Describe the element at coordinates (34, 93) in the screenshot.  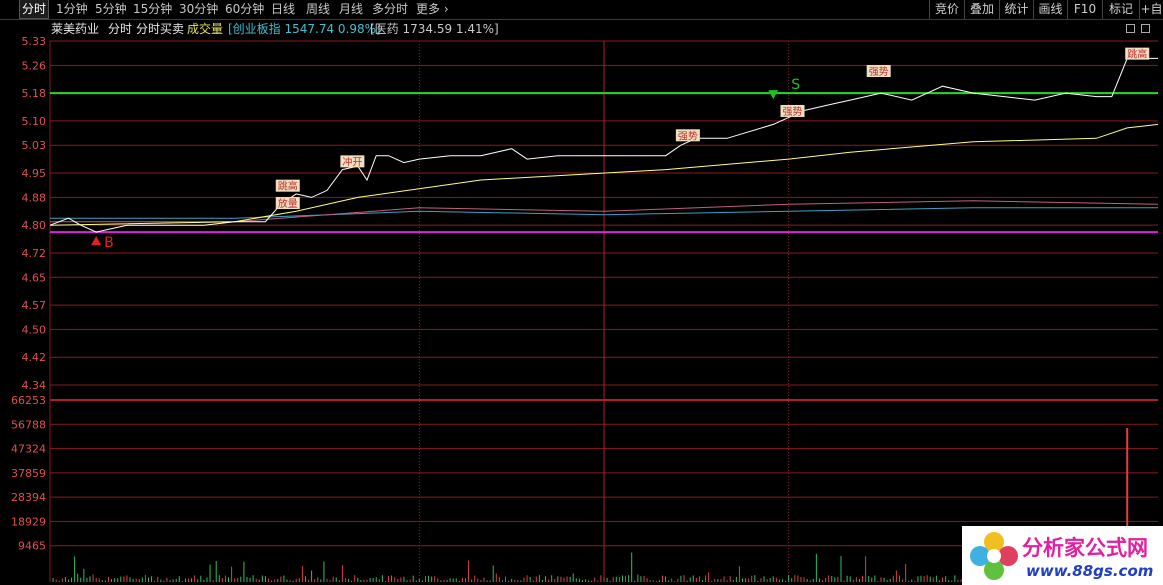
I see `price-tick-label: 5.18` at that location.